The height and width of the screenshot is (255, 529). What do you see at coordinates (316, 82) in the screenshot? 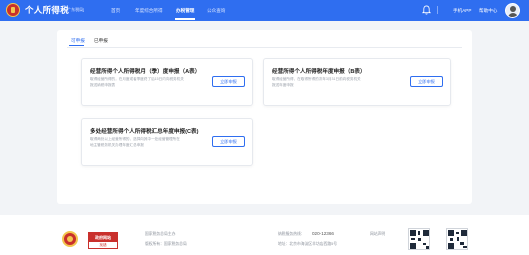
I see `card-description: 取得经营所得，在取得所得的次年3月31日前向税务机关 报送年度申报` at bounding box center [316, 82].